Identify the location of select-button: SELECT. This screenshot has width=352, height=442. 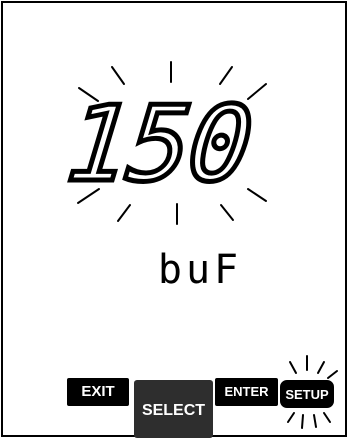
(173, 409).